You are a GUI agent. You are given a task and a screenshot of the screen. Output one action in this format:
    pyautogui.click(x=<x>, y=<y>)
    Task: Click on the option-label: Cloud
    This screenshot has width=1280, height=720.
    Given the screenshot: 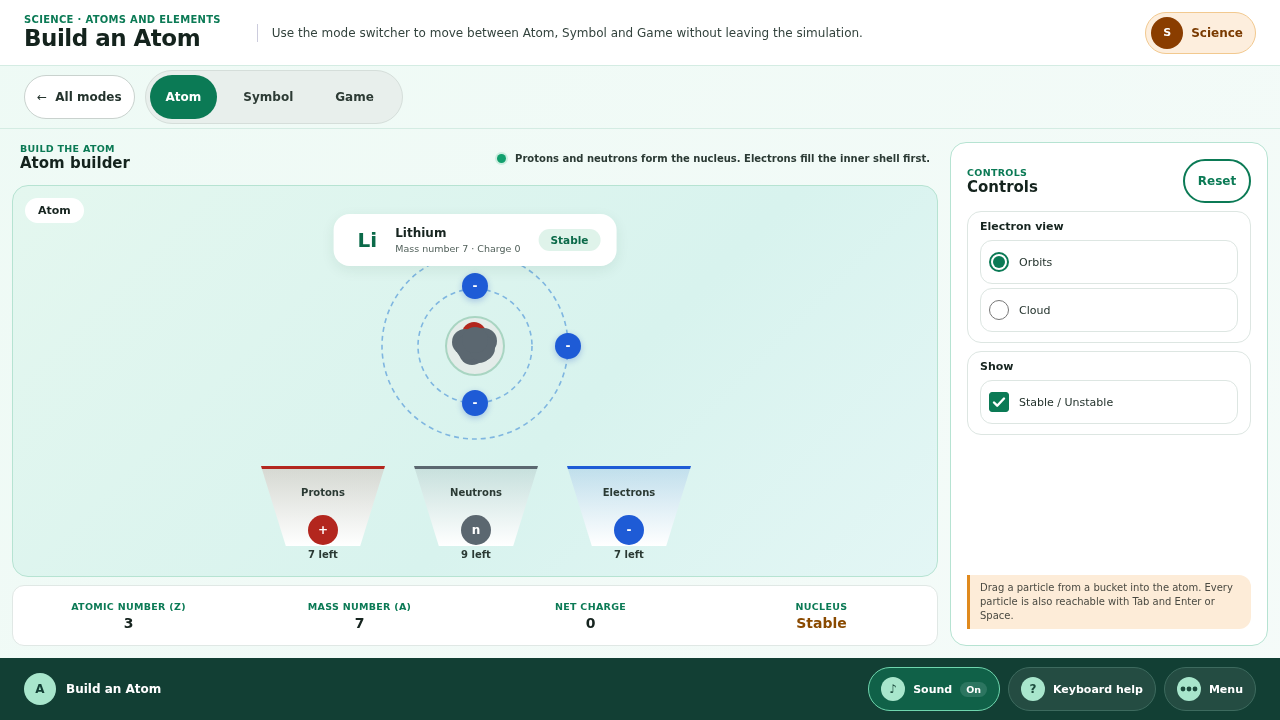 What is the action you would take?
    pyautogui.click(x=1035, y=310)
    